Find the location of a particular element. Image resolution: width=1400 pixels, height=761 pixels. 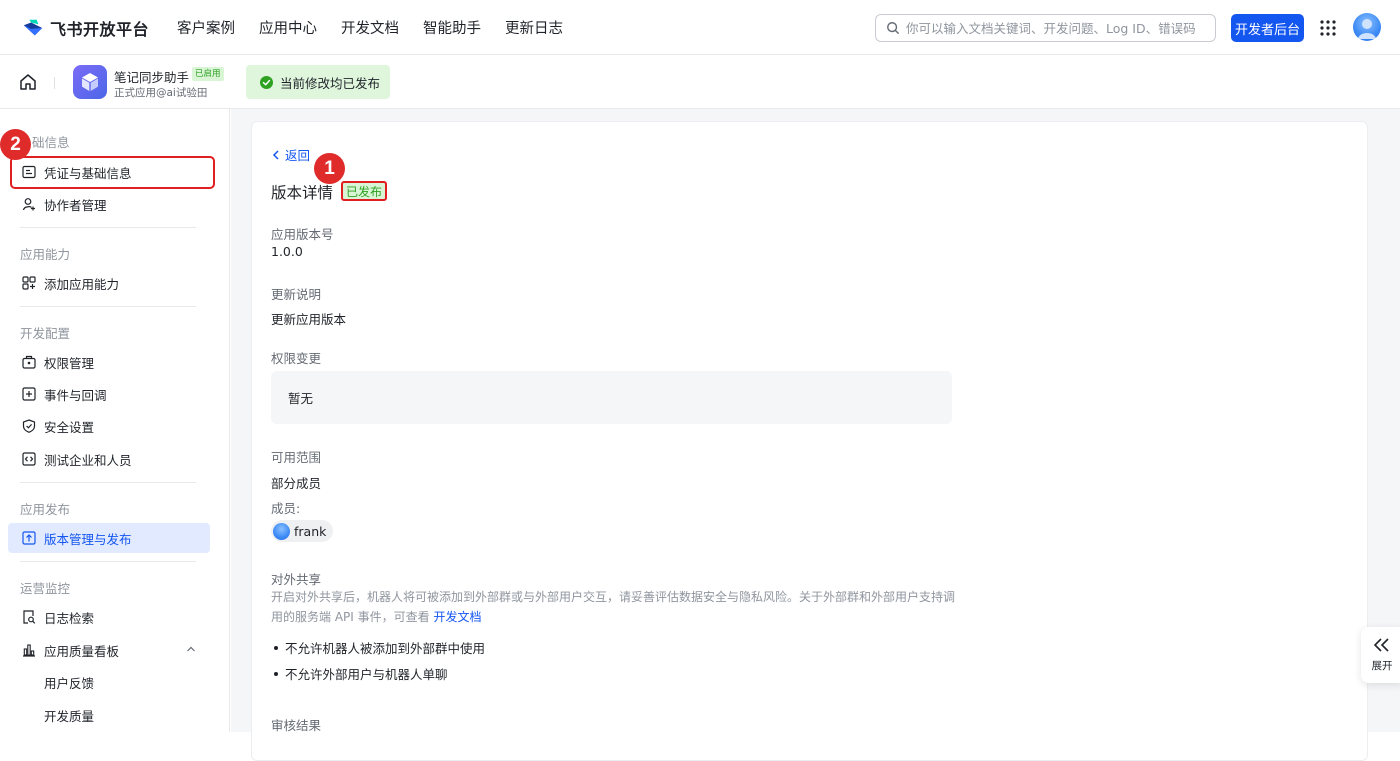

sidebar-item-label: 凭证与基础信息 is located at coordinates (88, 173).